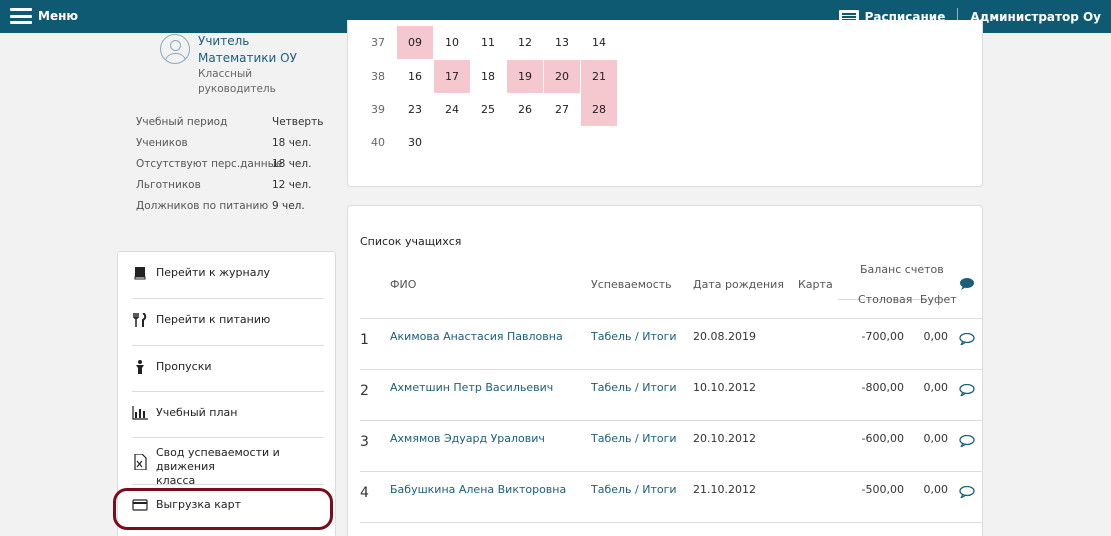  Describe the element at coordinates (415, 142) in the screenshot. I see `calendar-day: 30` at that location.